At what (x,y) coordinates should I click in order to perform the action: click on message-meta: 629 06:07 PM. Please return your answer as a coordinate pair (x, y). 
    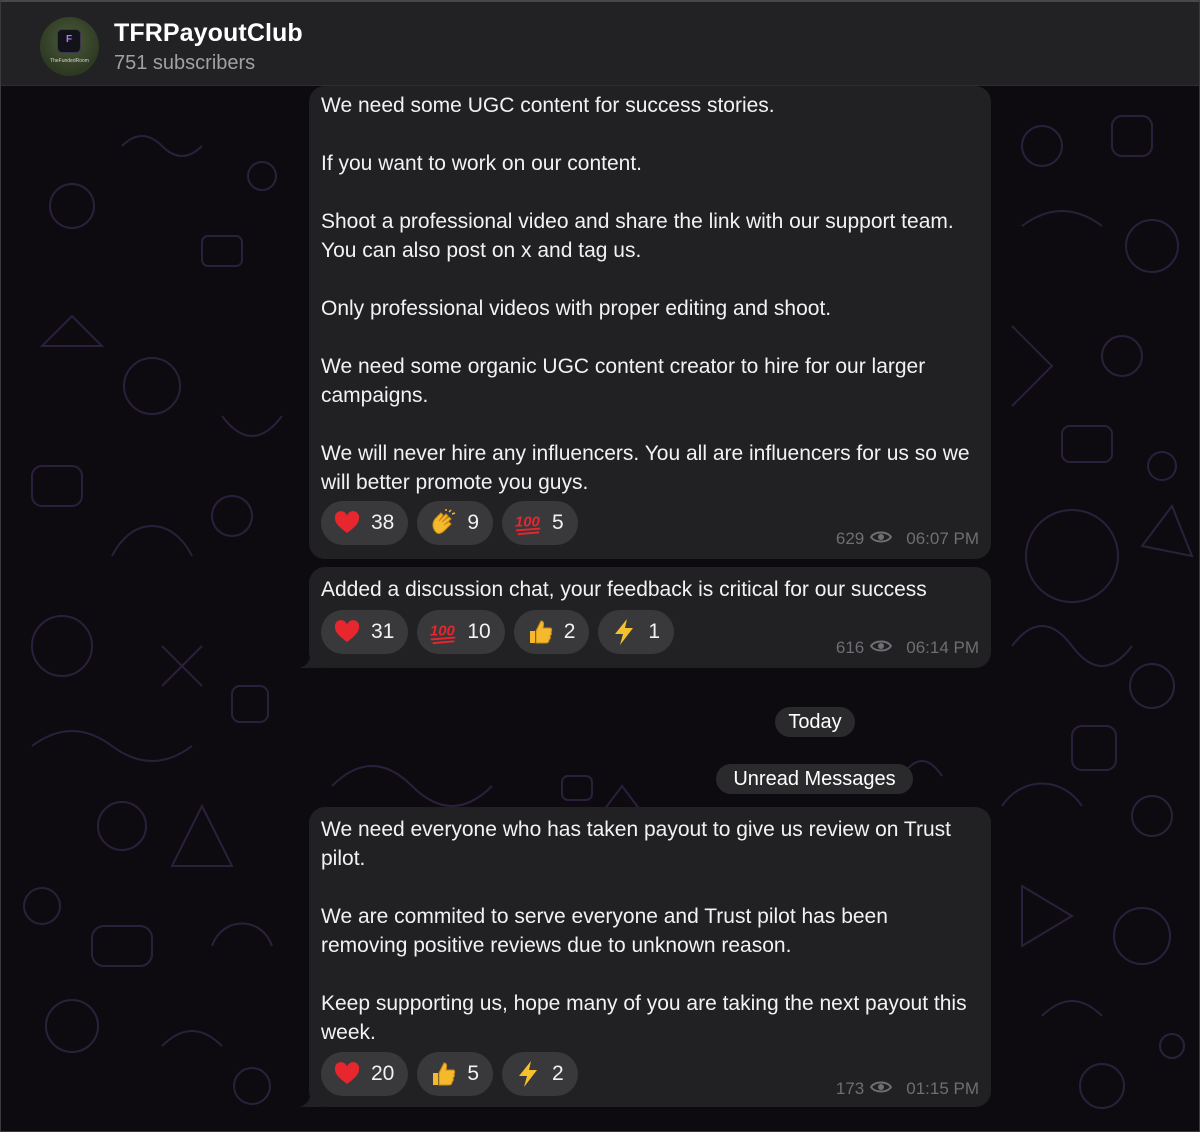
    Looking at the image, I should click on (907, 539).